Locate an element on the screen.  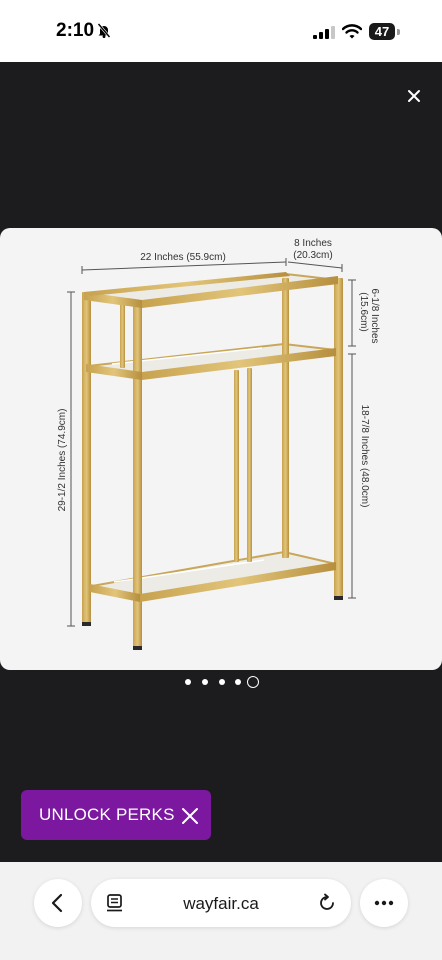
battery-level: 47 is located at coordinates (382, 31).